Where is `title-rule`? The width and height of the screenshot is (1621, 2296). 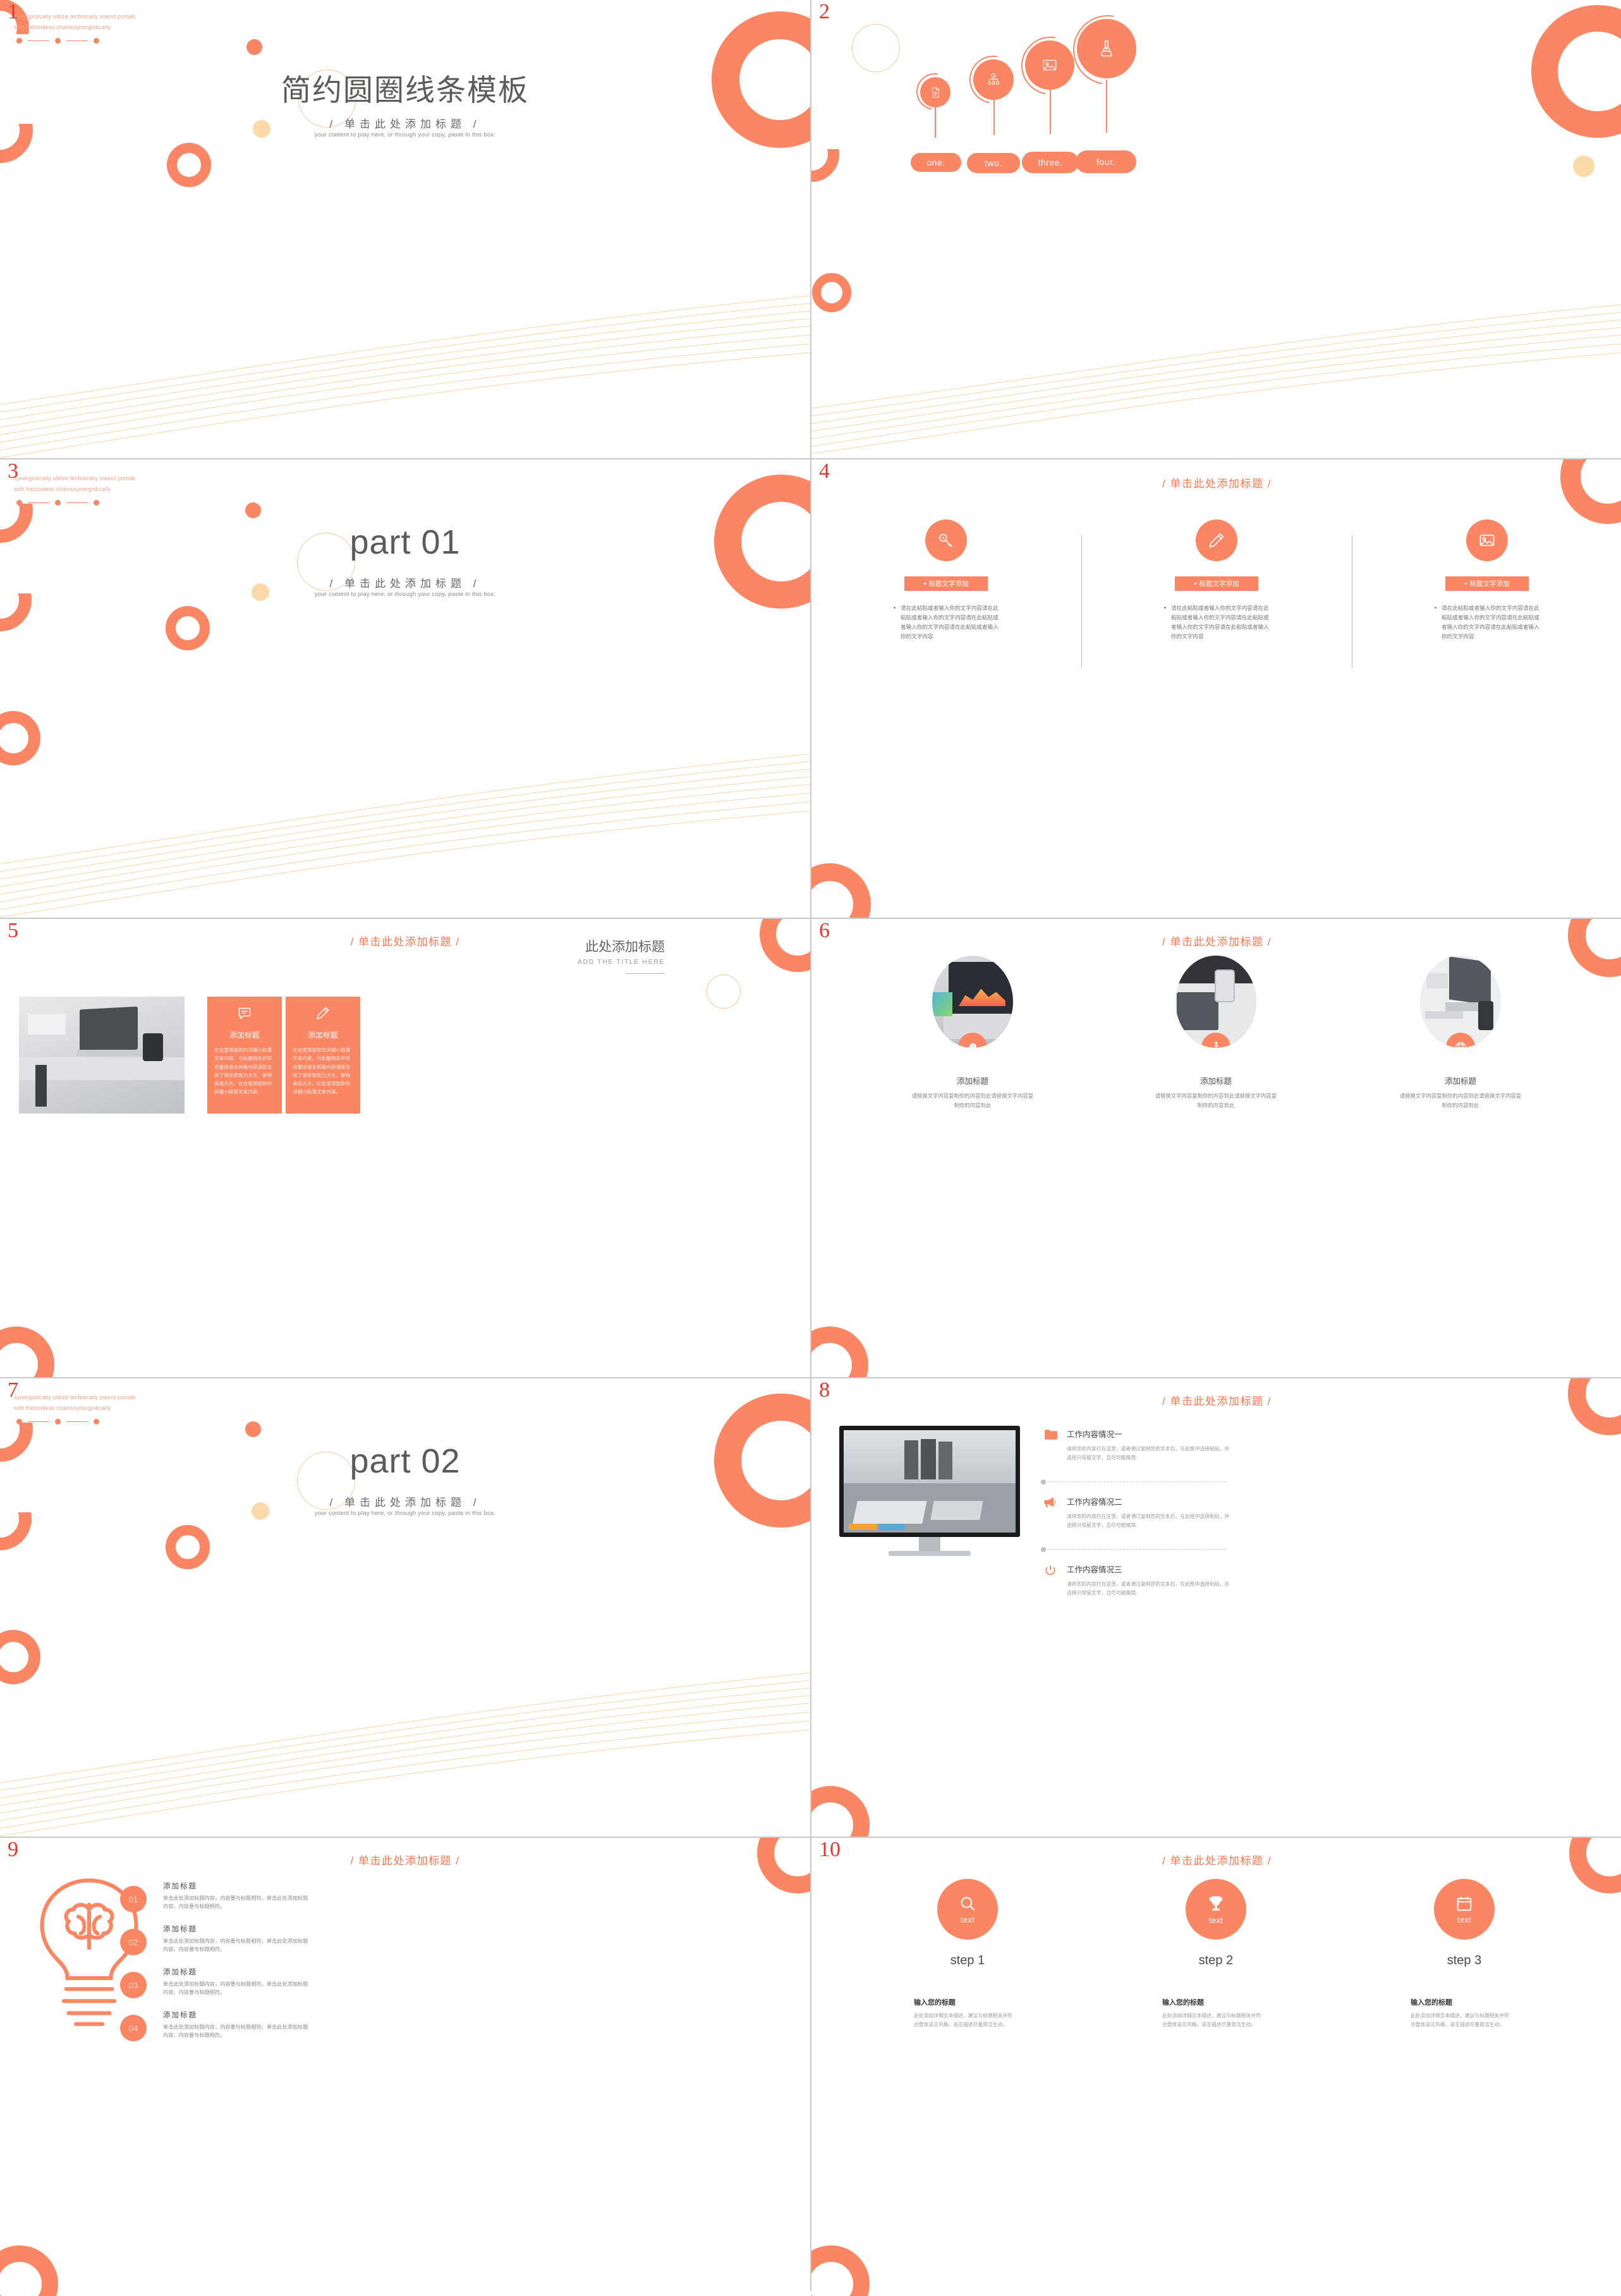 title-rule is located at coordinates (645, 973).